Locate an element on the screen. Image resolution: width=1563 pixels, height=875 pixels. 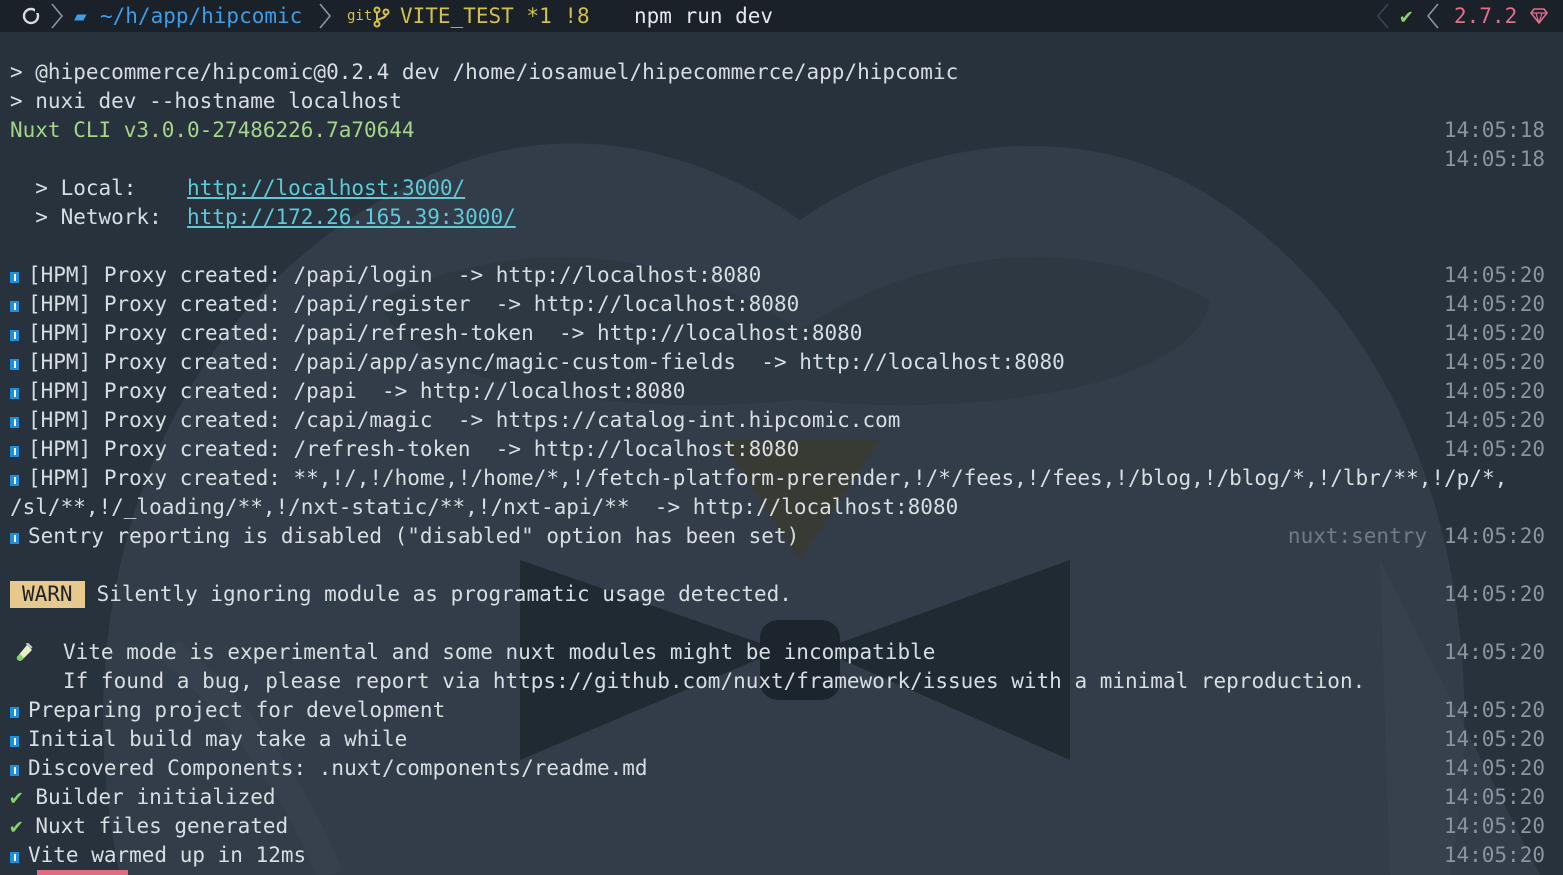
log-line: 14:05:18 is located at coordinates (782, 159).